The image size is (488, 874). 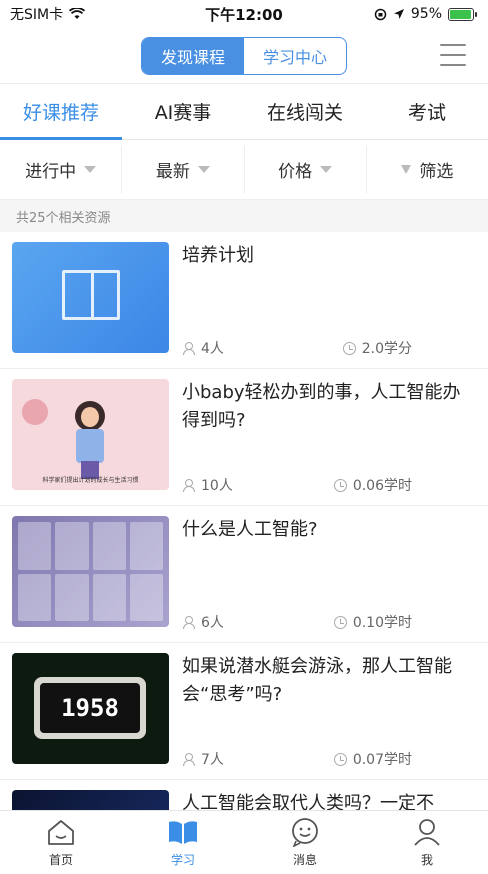 I want to click on filter-sort-dropdown: 最新, so click(x=183, y=169).